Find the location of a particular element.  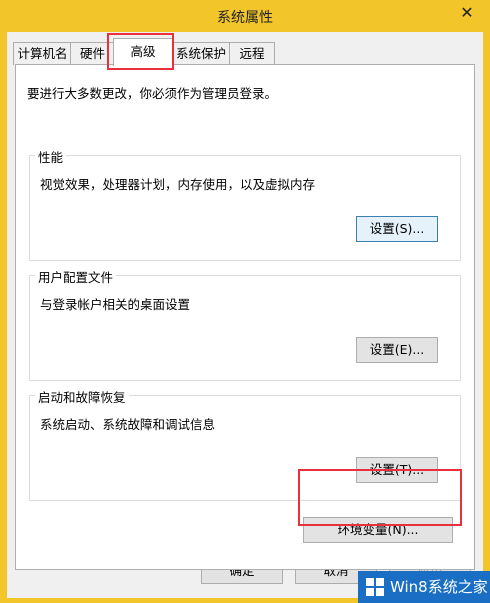

performance-label: 性能 is located at coordinates (51, 156).